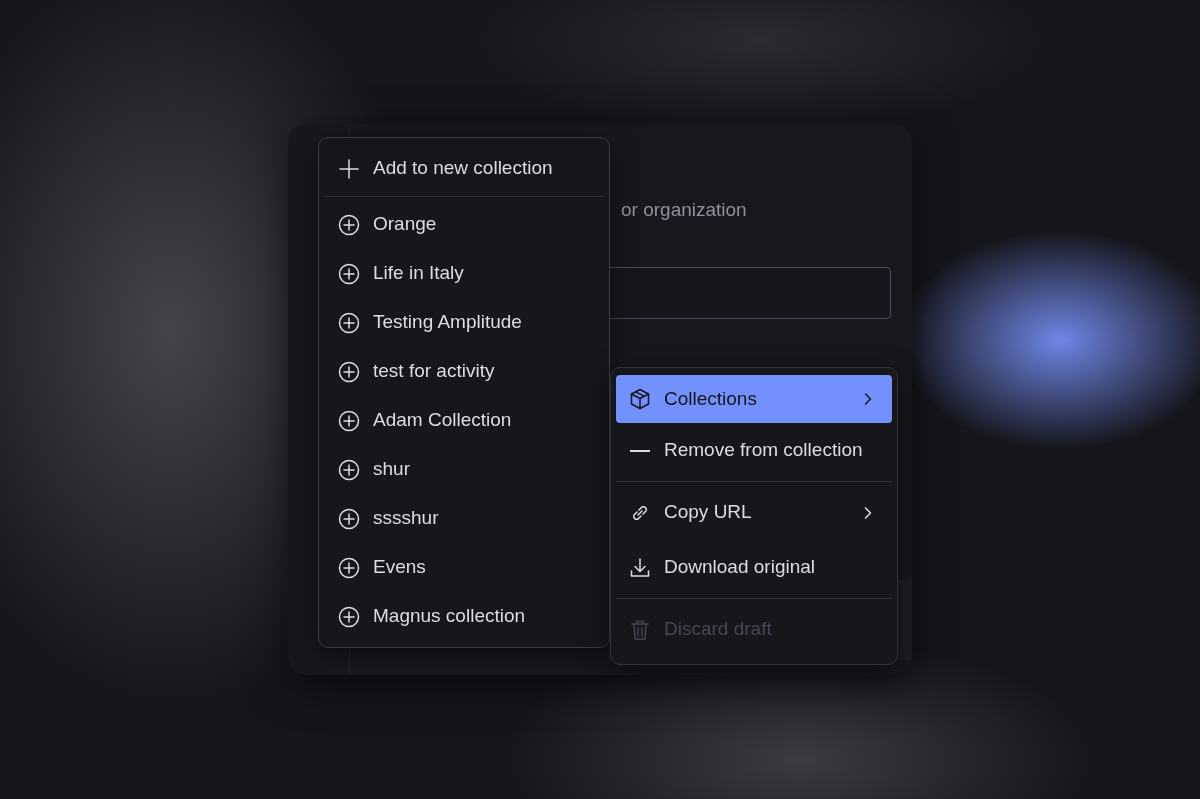  Describe the element at coordinates (464, 420) in the screenshot. I see `menu-item: Adam Collection` at that location.